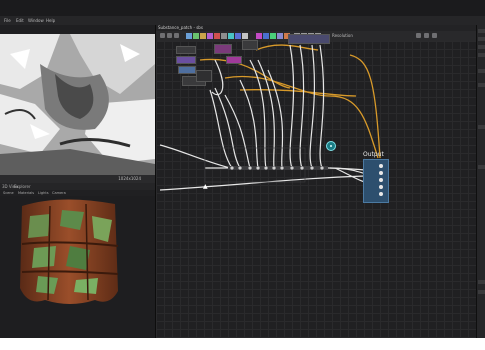 This screenshot has width=485, height=350. Describe the element at coordinates (480, 181) in the screenshot. I see `properties-panel` at that location.